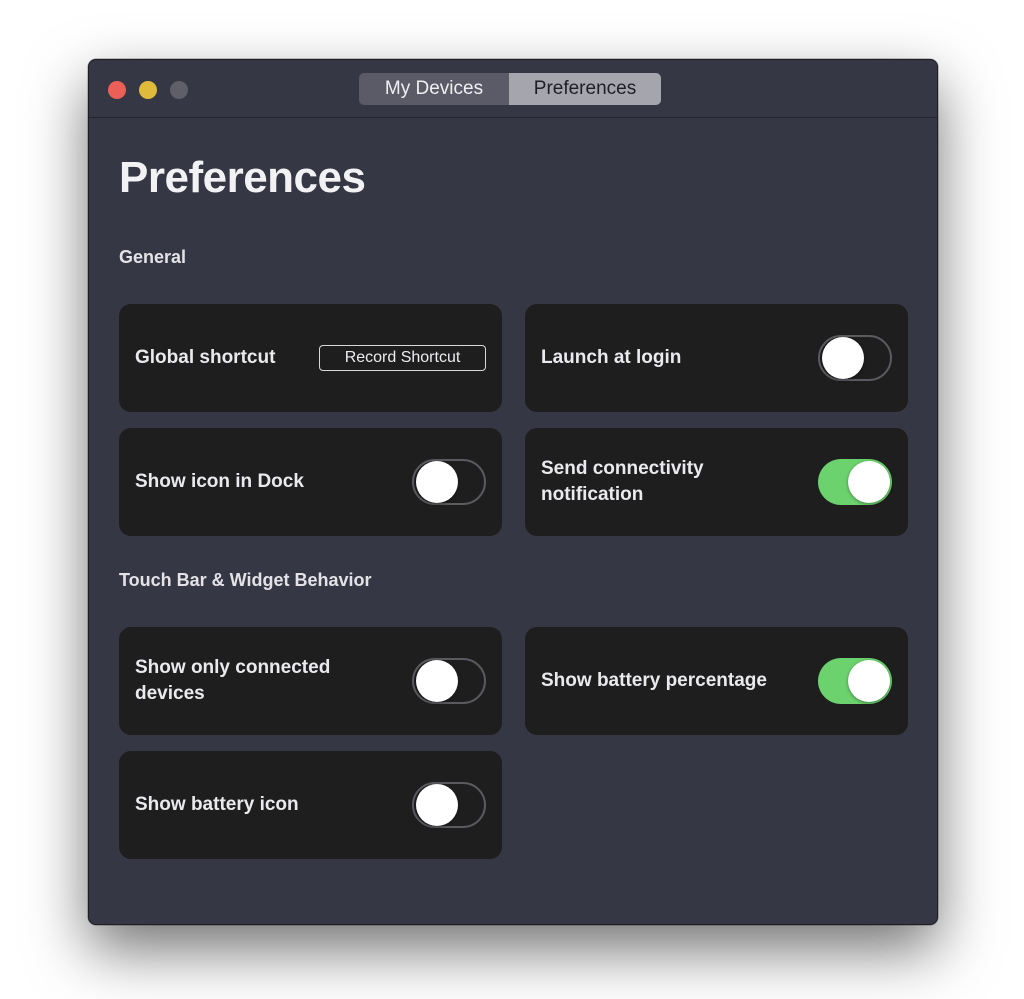 This screenshot has height=999, width=1024. What do you see at coordinates (217, 804) in the screenshot?
I see `show-battery-icon-label: Show battery icon` at bounding box center [217, 804].